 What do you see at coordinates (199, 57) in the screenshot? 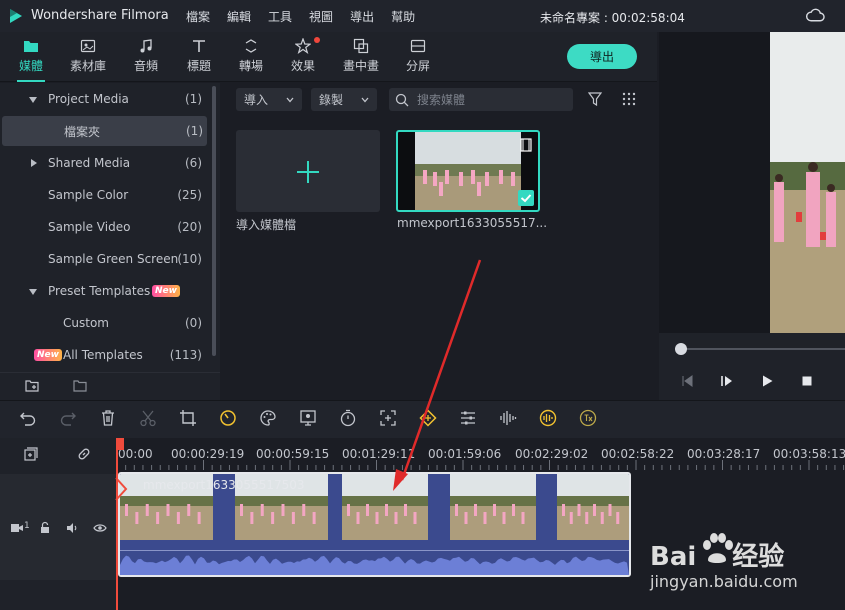
I see `tab-titles: 標題` at bounding box center [199, 57].